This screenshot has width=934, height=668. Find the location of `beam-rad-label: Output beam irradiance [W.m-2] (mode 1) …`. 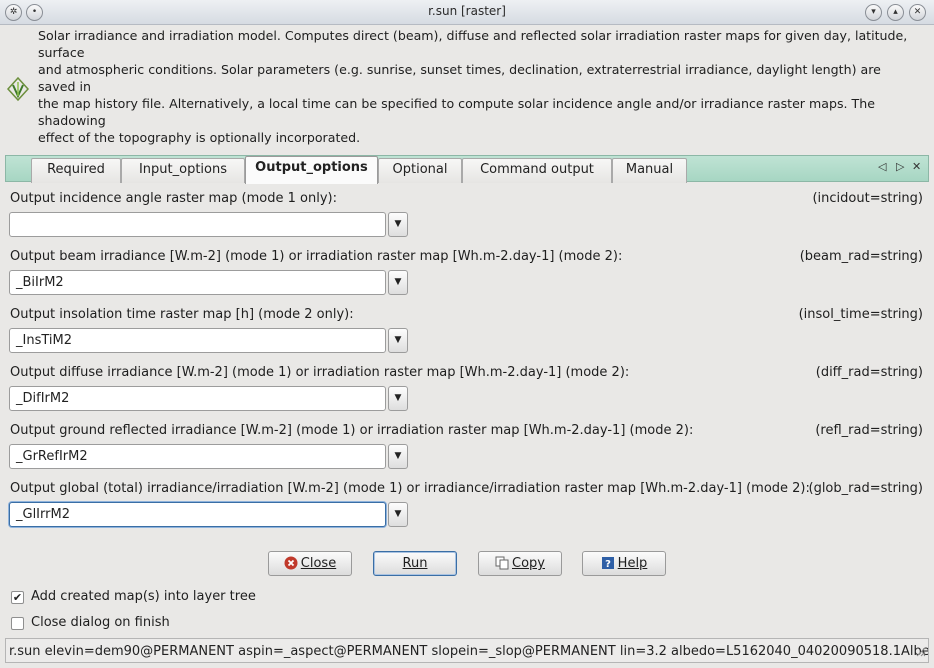

beam-rad-label: Output beam irradiance [W.m-2] (mode 1) … is located at coordinates (316, 256).